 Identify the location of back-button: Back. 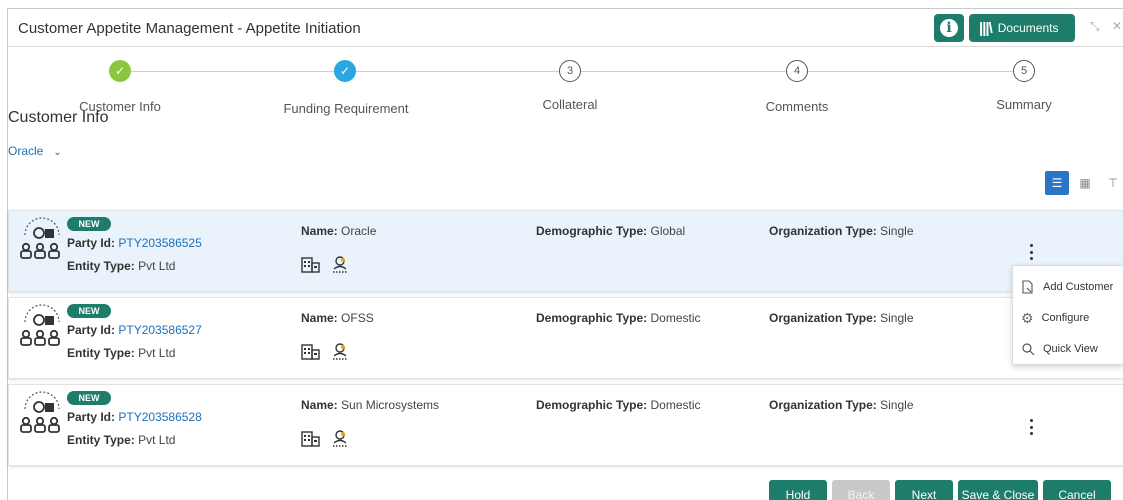
(861, 490).